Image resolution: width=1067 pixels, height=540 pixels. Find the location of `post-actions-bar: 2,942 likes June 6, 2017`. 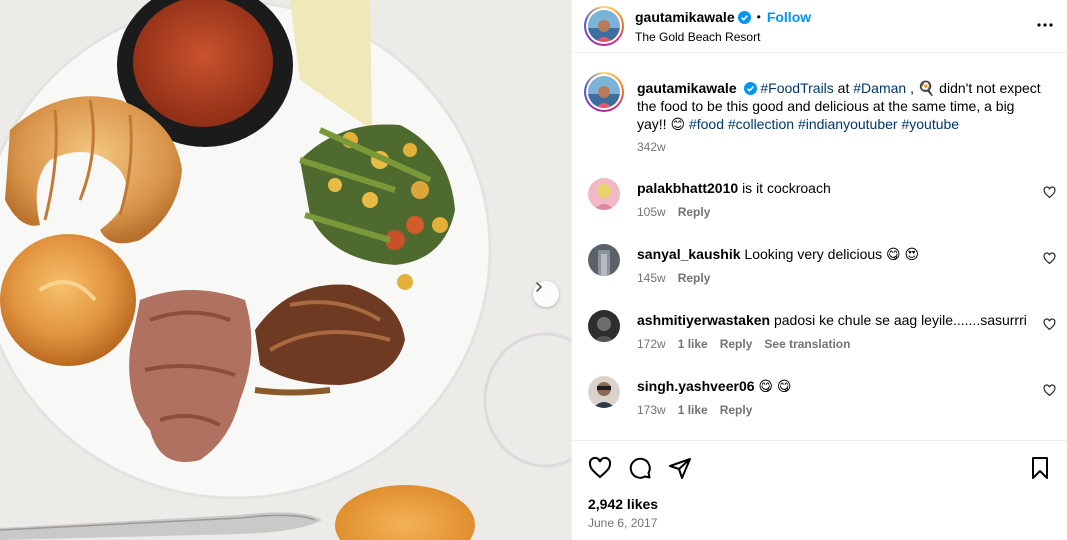

post-actions-bar: 2,942 likes June 6, 2017 is located at coordinates (819, 490).